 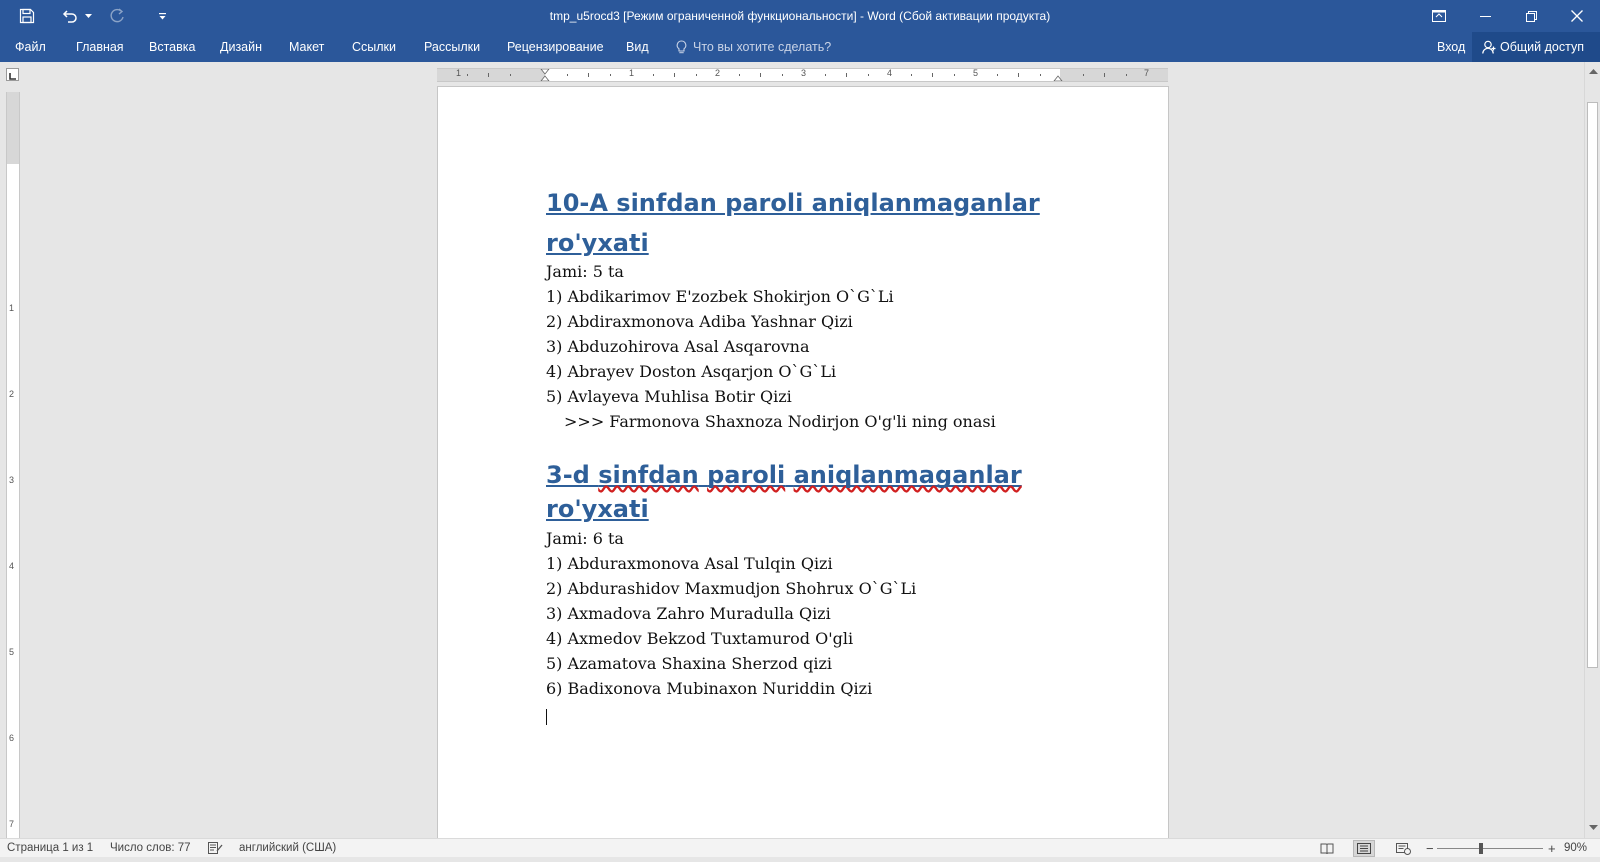 I want to click on tab-stop-left-icon, so click(x=12, y=76).